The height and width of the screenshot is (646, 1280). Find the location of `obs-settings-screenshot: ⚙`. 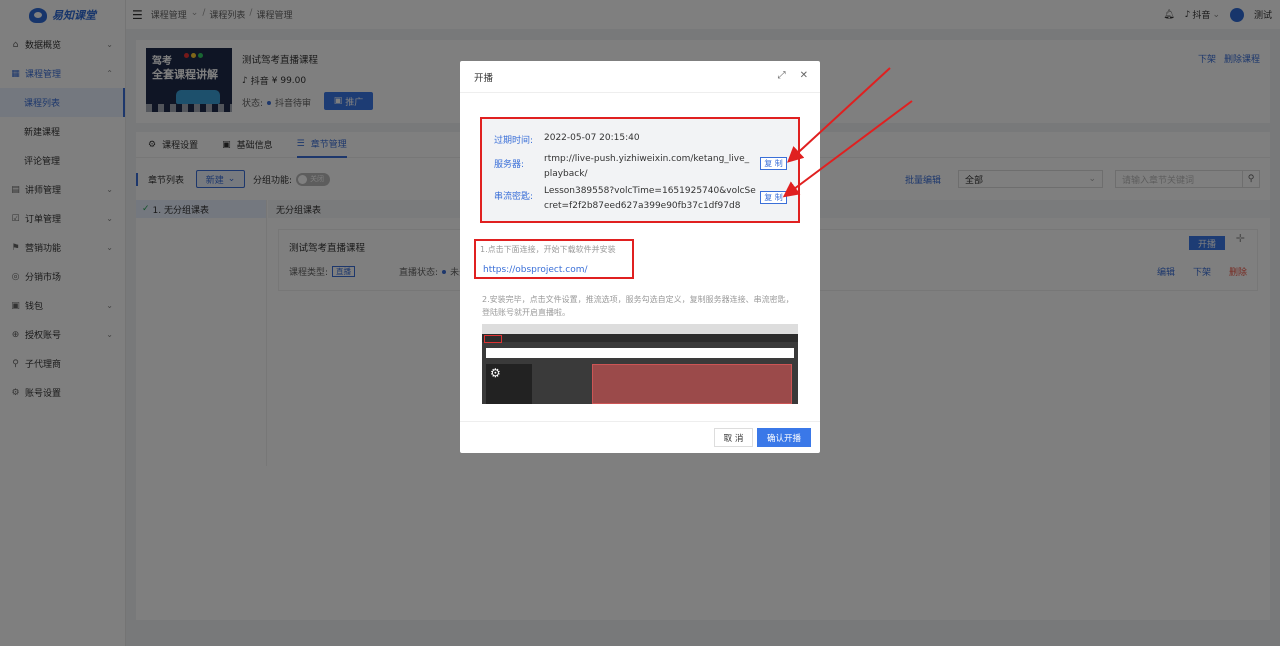

obs-settings-screenshot: ⚙ is located at coordinates (640, 364).